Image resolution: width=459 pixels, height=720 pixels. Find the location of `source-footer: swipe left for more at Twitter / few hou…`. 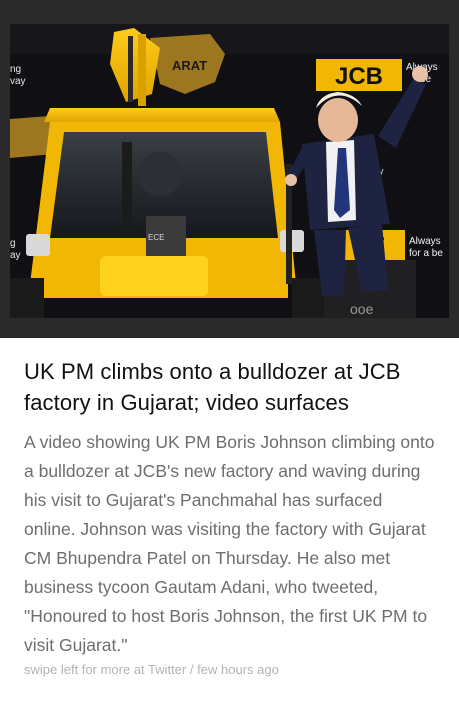

source-footer: swipe left for more at Twitter / few hou… is located at coordinates (151, 669).